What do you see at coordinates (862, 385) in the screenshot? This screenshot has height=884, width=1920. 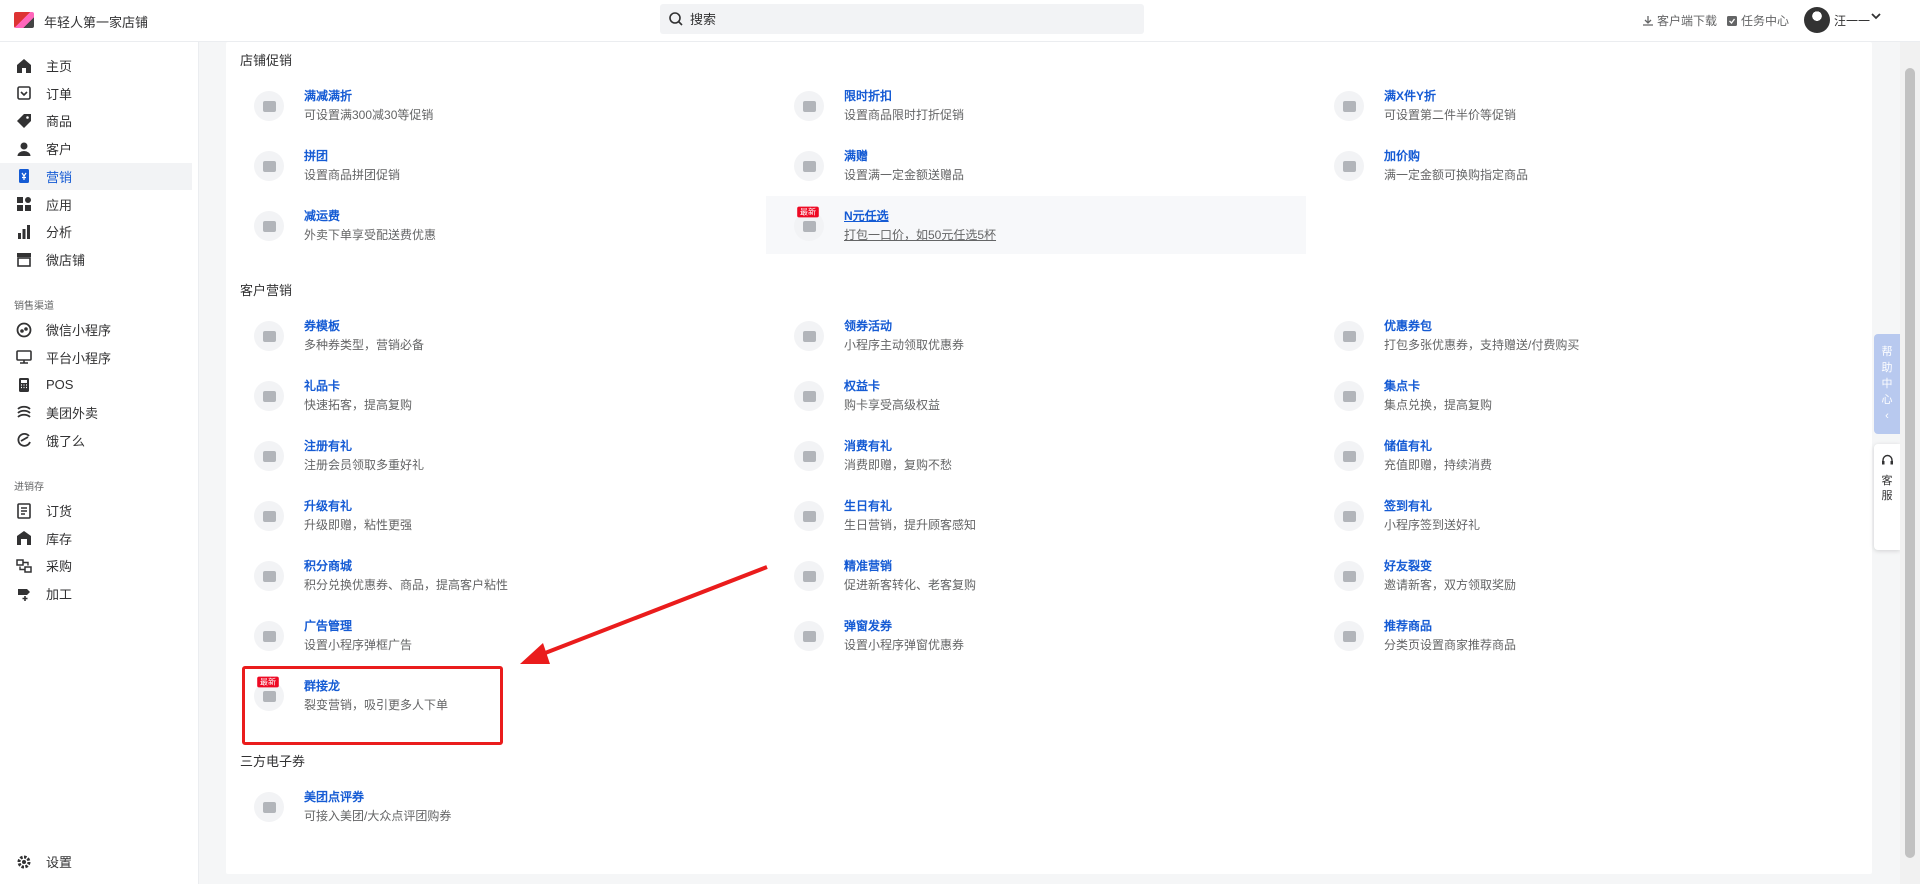 I see `card-title: 权益卡` at bounding box center [862, 385].